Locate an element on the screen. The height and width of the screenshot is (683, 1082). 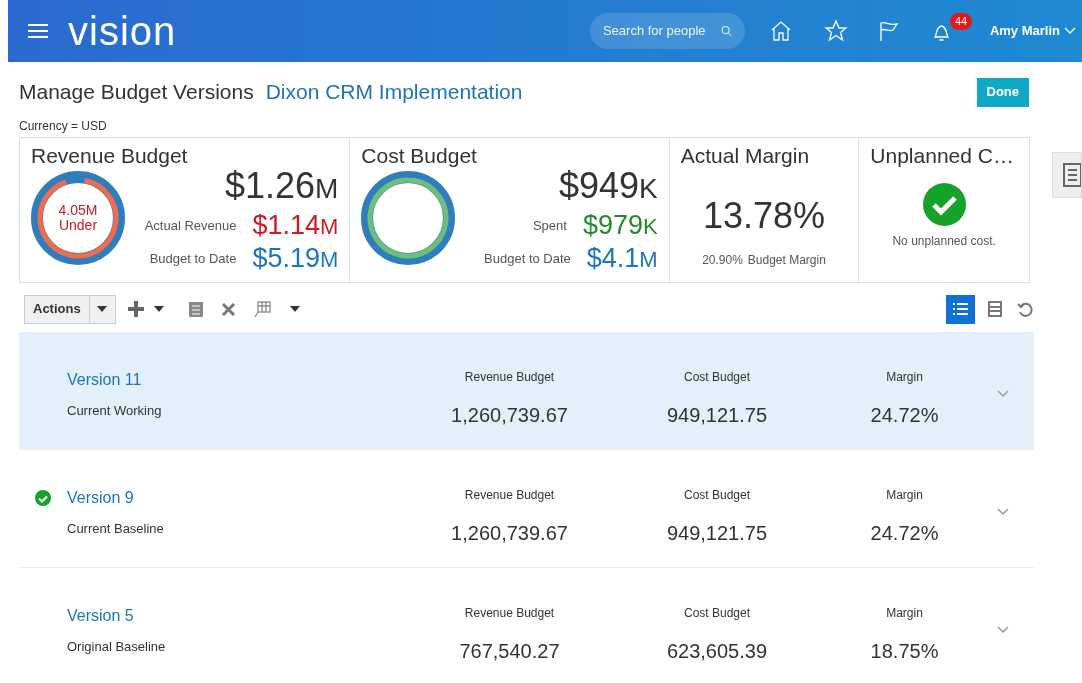
metric-value: $979K is located at coordinates (620, 226).